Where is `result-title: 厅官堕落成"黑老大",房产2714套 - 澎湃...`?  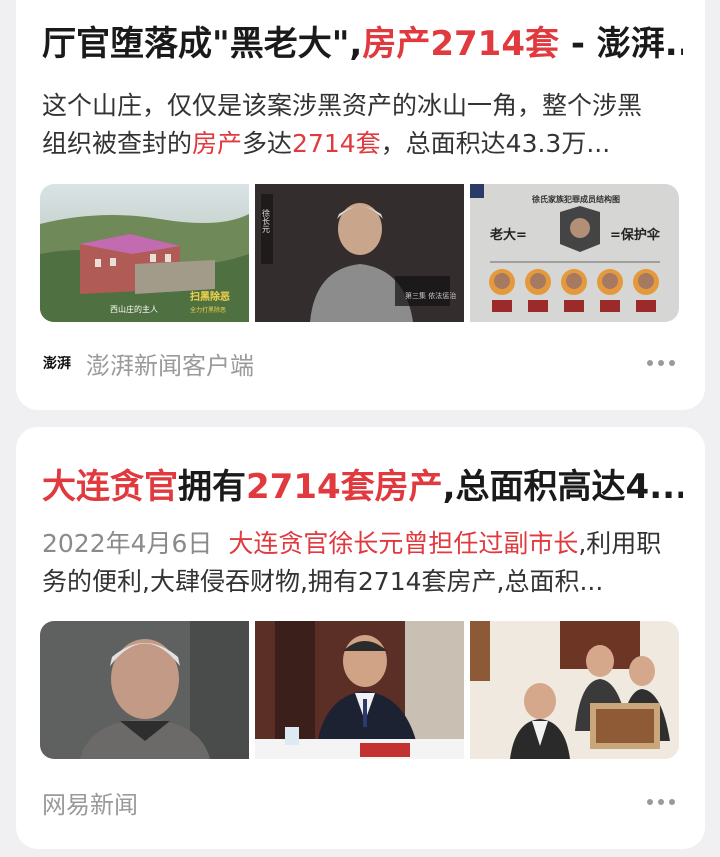
result-title: 厅官堕落成"黑老大",房产2714套 - 澎湃... is located at coordinates (362, 44).